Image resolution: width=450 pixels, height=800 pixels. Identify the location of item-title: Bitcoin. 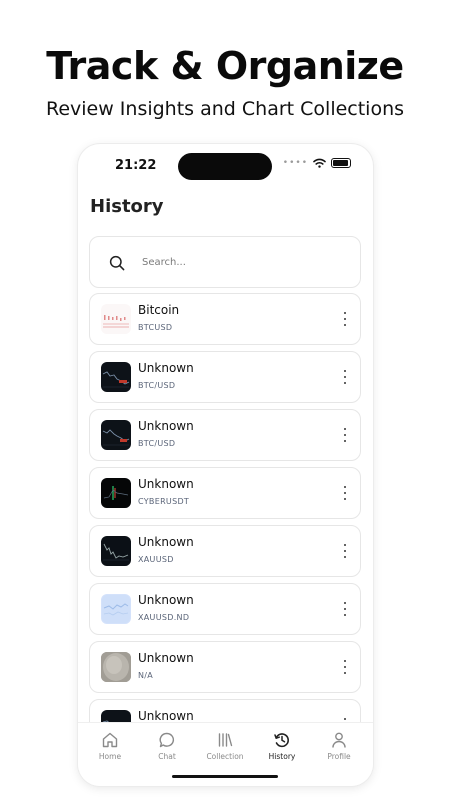
(159, 310).